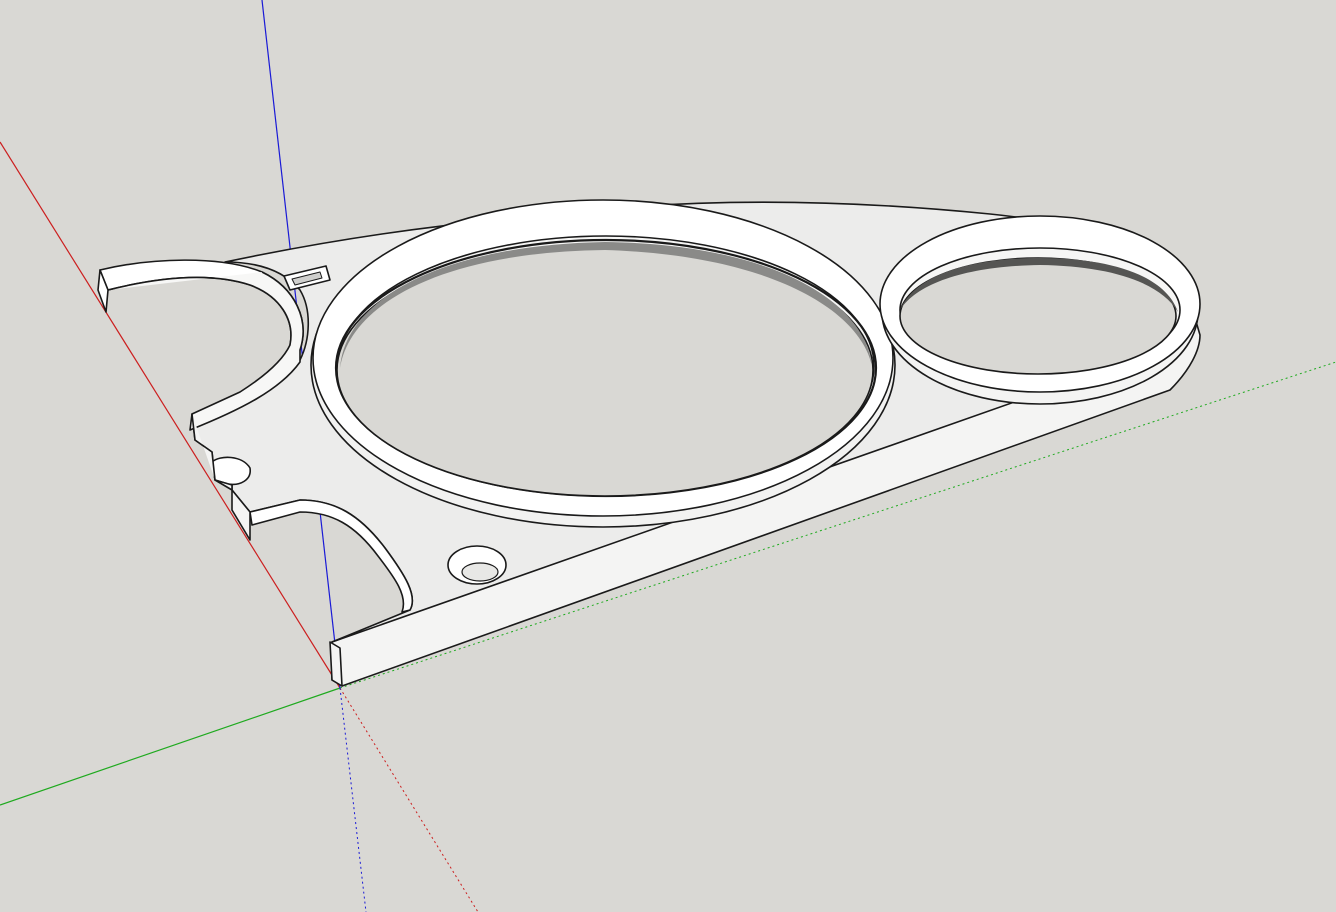  I want to click on green-axis-negative, so click(170, 746).